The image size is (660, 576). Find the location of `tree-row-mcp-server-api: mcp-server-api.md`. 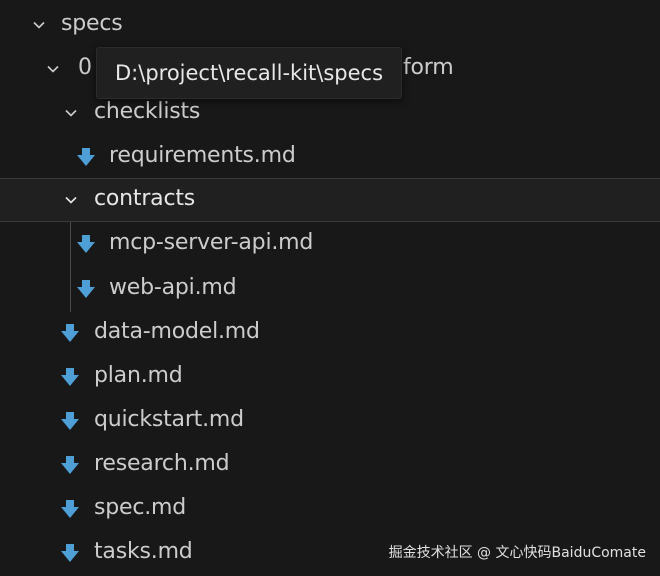

tree-row-mcp-server-api: mcp-server-api.md is located at coordinates (330, 244).